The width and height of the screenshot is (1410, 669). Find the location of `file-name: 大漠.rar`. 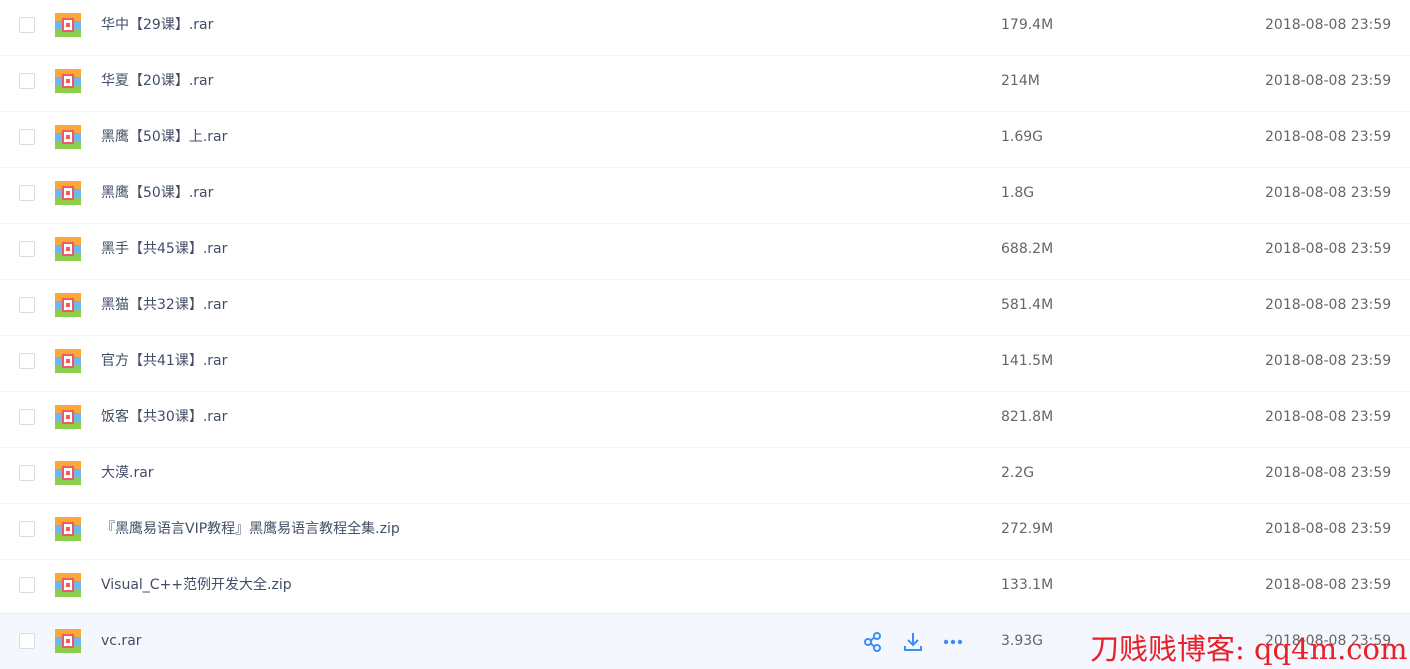

file-name: 大漠.rar is located at coordinates (127, 473).